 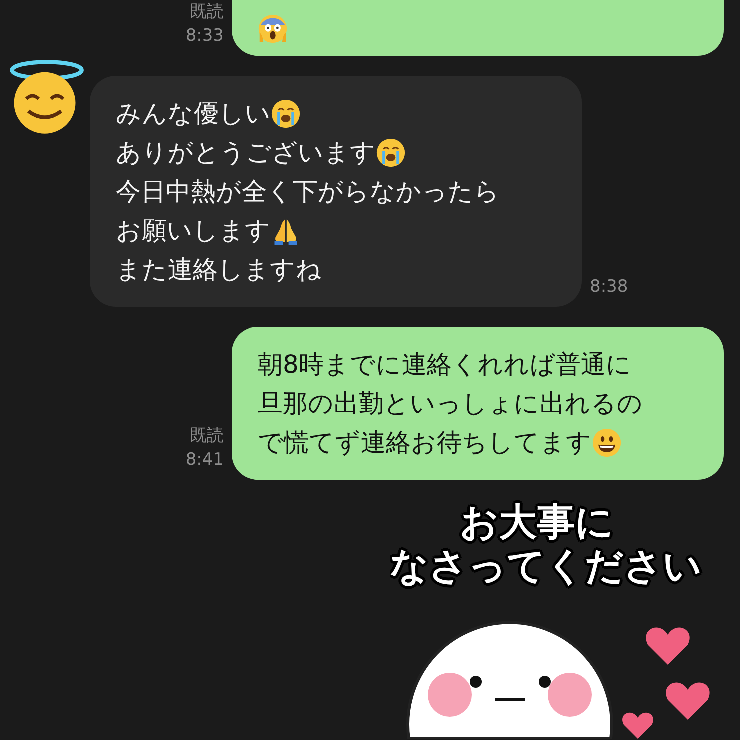 What do you see at coordinates (537, 522) in the screenshot?
I see `sticker-caption: お大事に` at bounding box center [537, 522].